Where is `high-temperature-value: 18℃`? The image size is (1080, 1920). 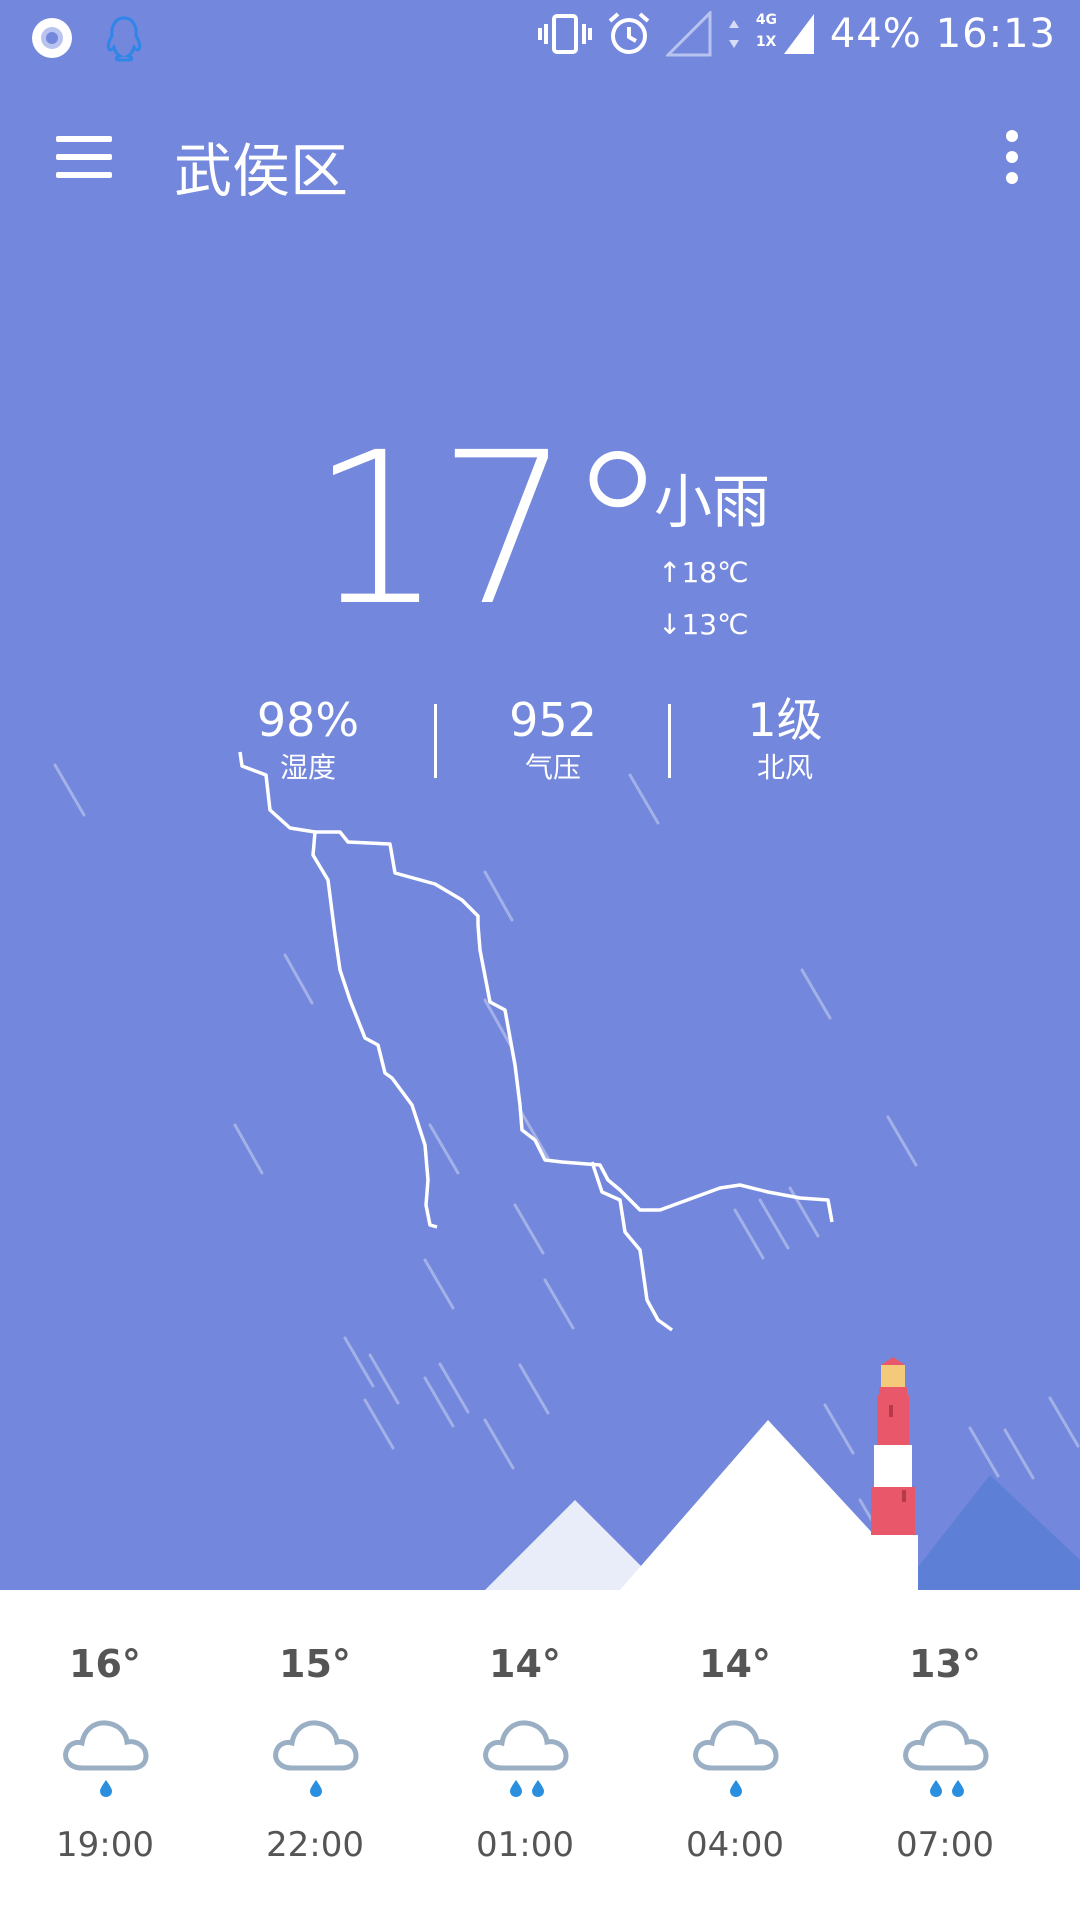
high-temperature-value: 18℃ is located at coordinates (715, 572).